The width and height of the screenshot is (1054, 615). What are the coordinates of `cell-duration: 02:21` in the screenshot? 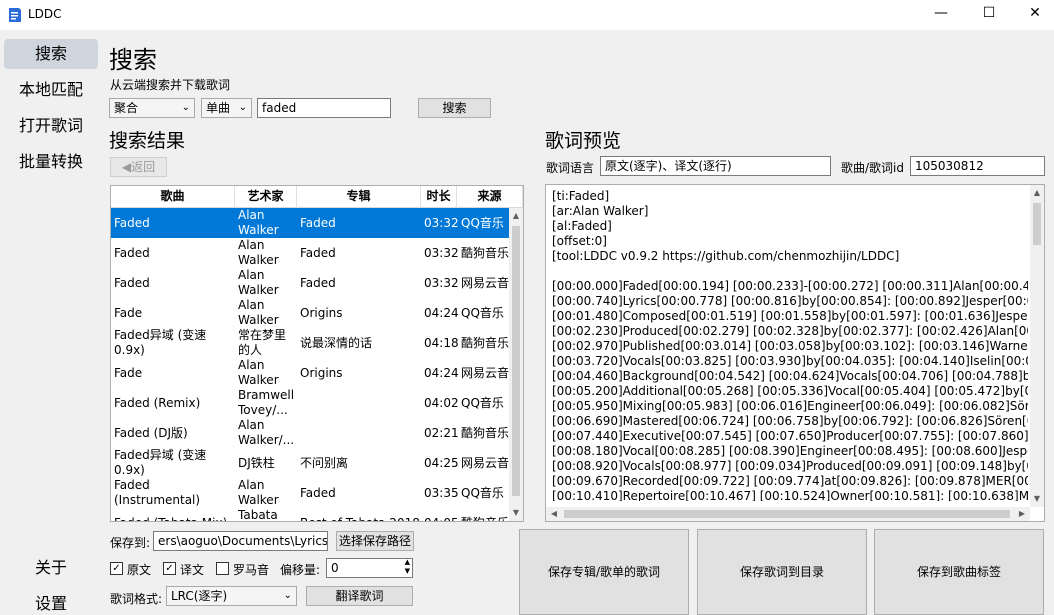 It's located at (441, 432).